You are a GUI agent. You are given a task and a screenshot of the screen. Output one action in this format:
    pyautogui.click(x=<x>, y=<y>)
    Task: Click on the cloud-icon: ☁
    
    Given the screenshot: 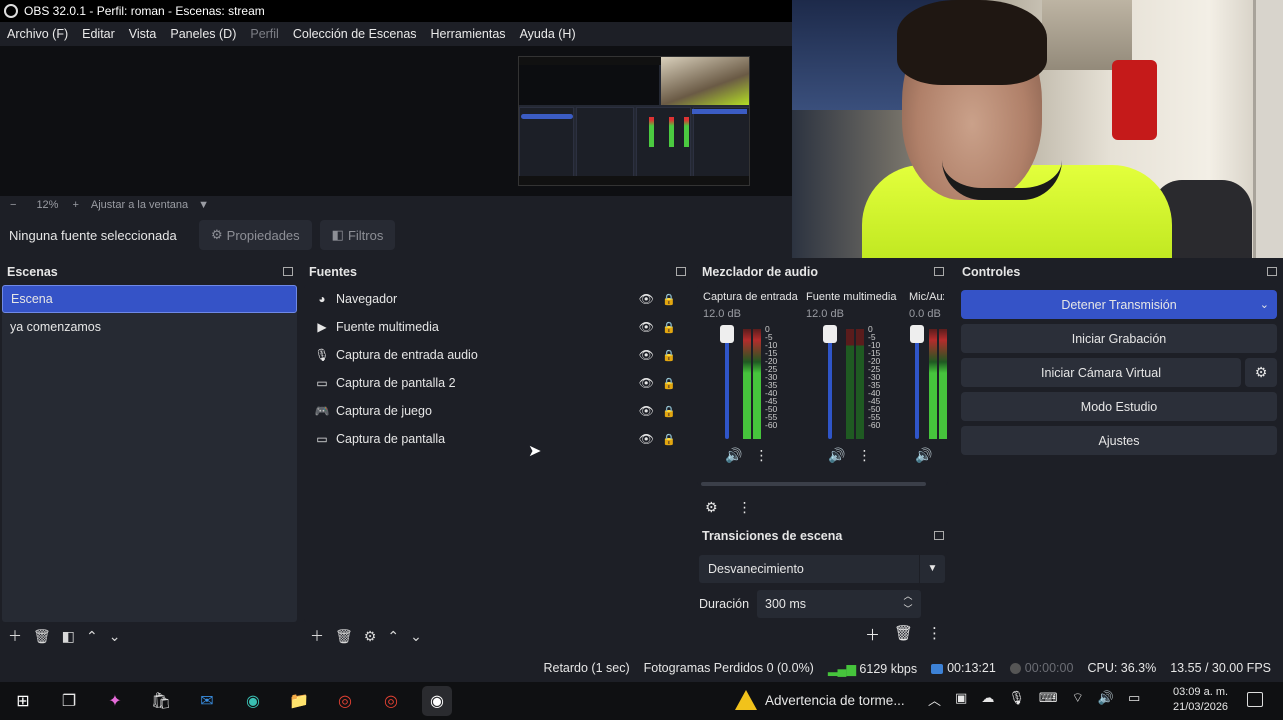 What is the action you would take?
    pyautogui.click(x=987, y=699)
    